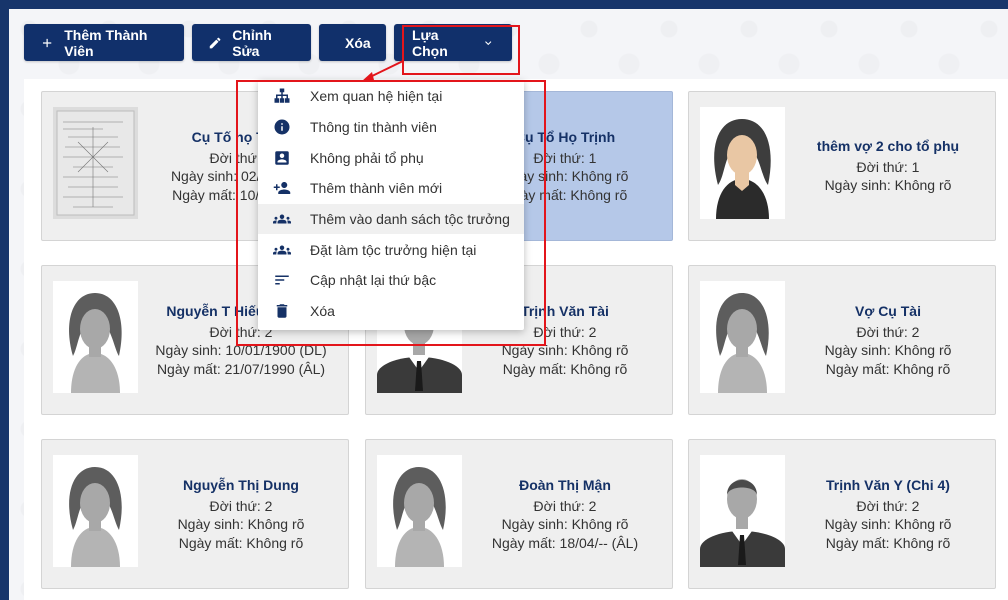 The image size is (1008, 600). Describe the element at coordinates (241, 368) in the screenshot. I see `member-death-date: Ngày mất: 21/07/1990 (ÂL)` at that location.